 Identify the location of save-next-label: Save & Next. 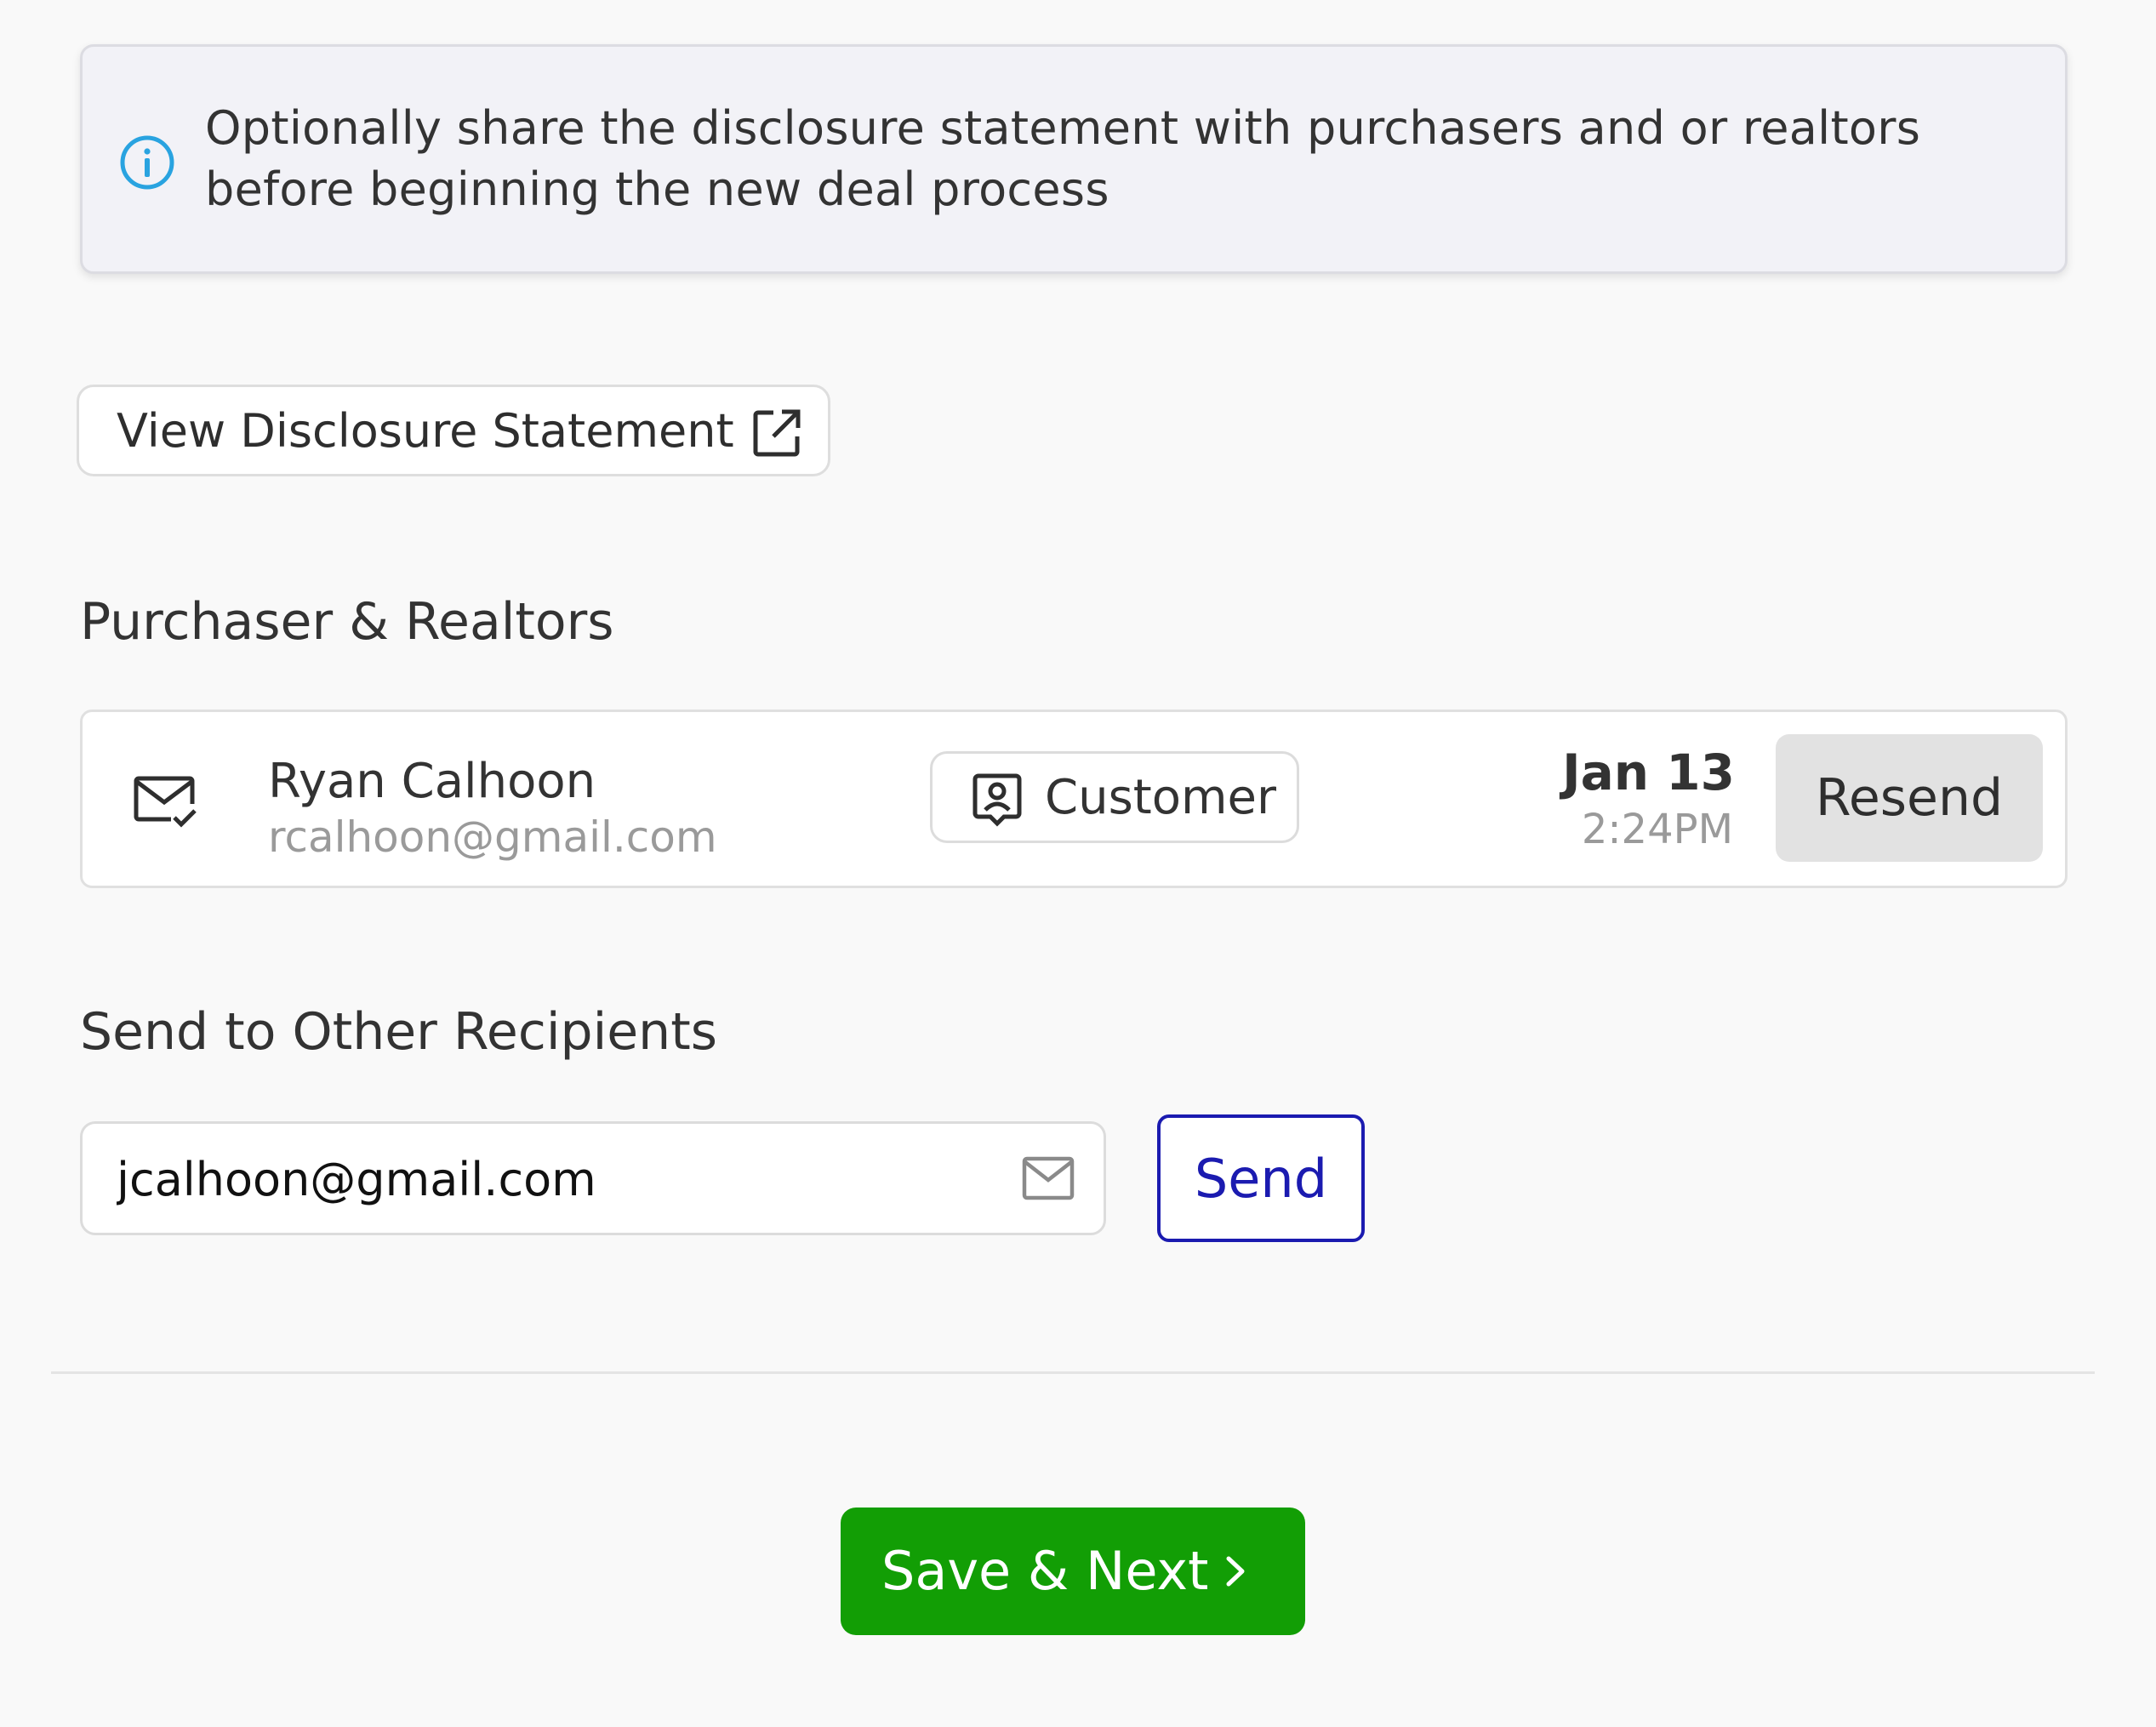
(1045, 1571).